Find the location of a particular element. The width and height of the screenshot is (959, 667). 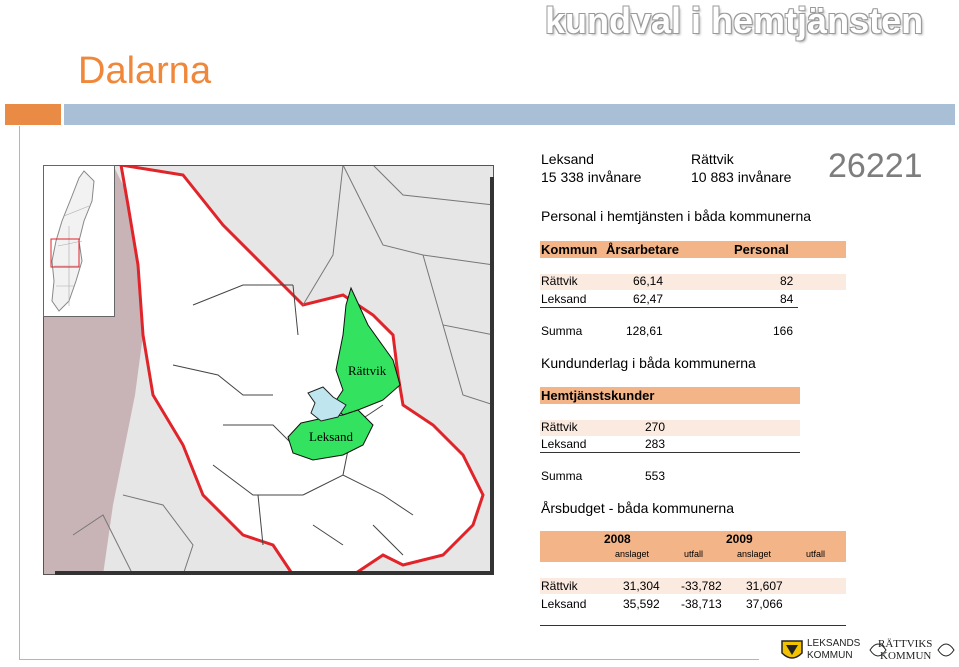

personal-sum-label: Summa is located at coordinates (562, 331).